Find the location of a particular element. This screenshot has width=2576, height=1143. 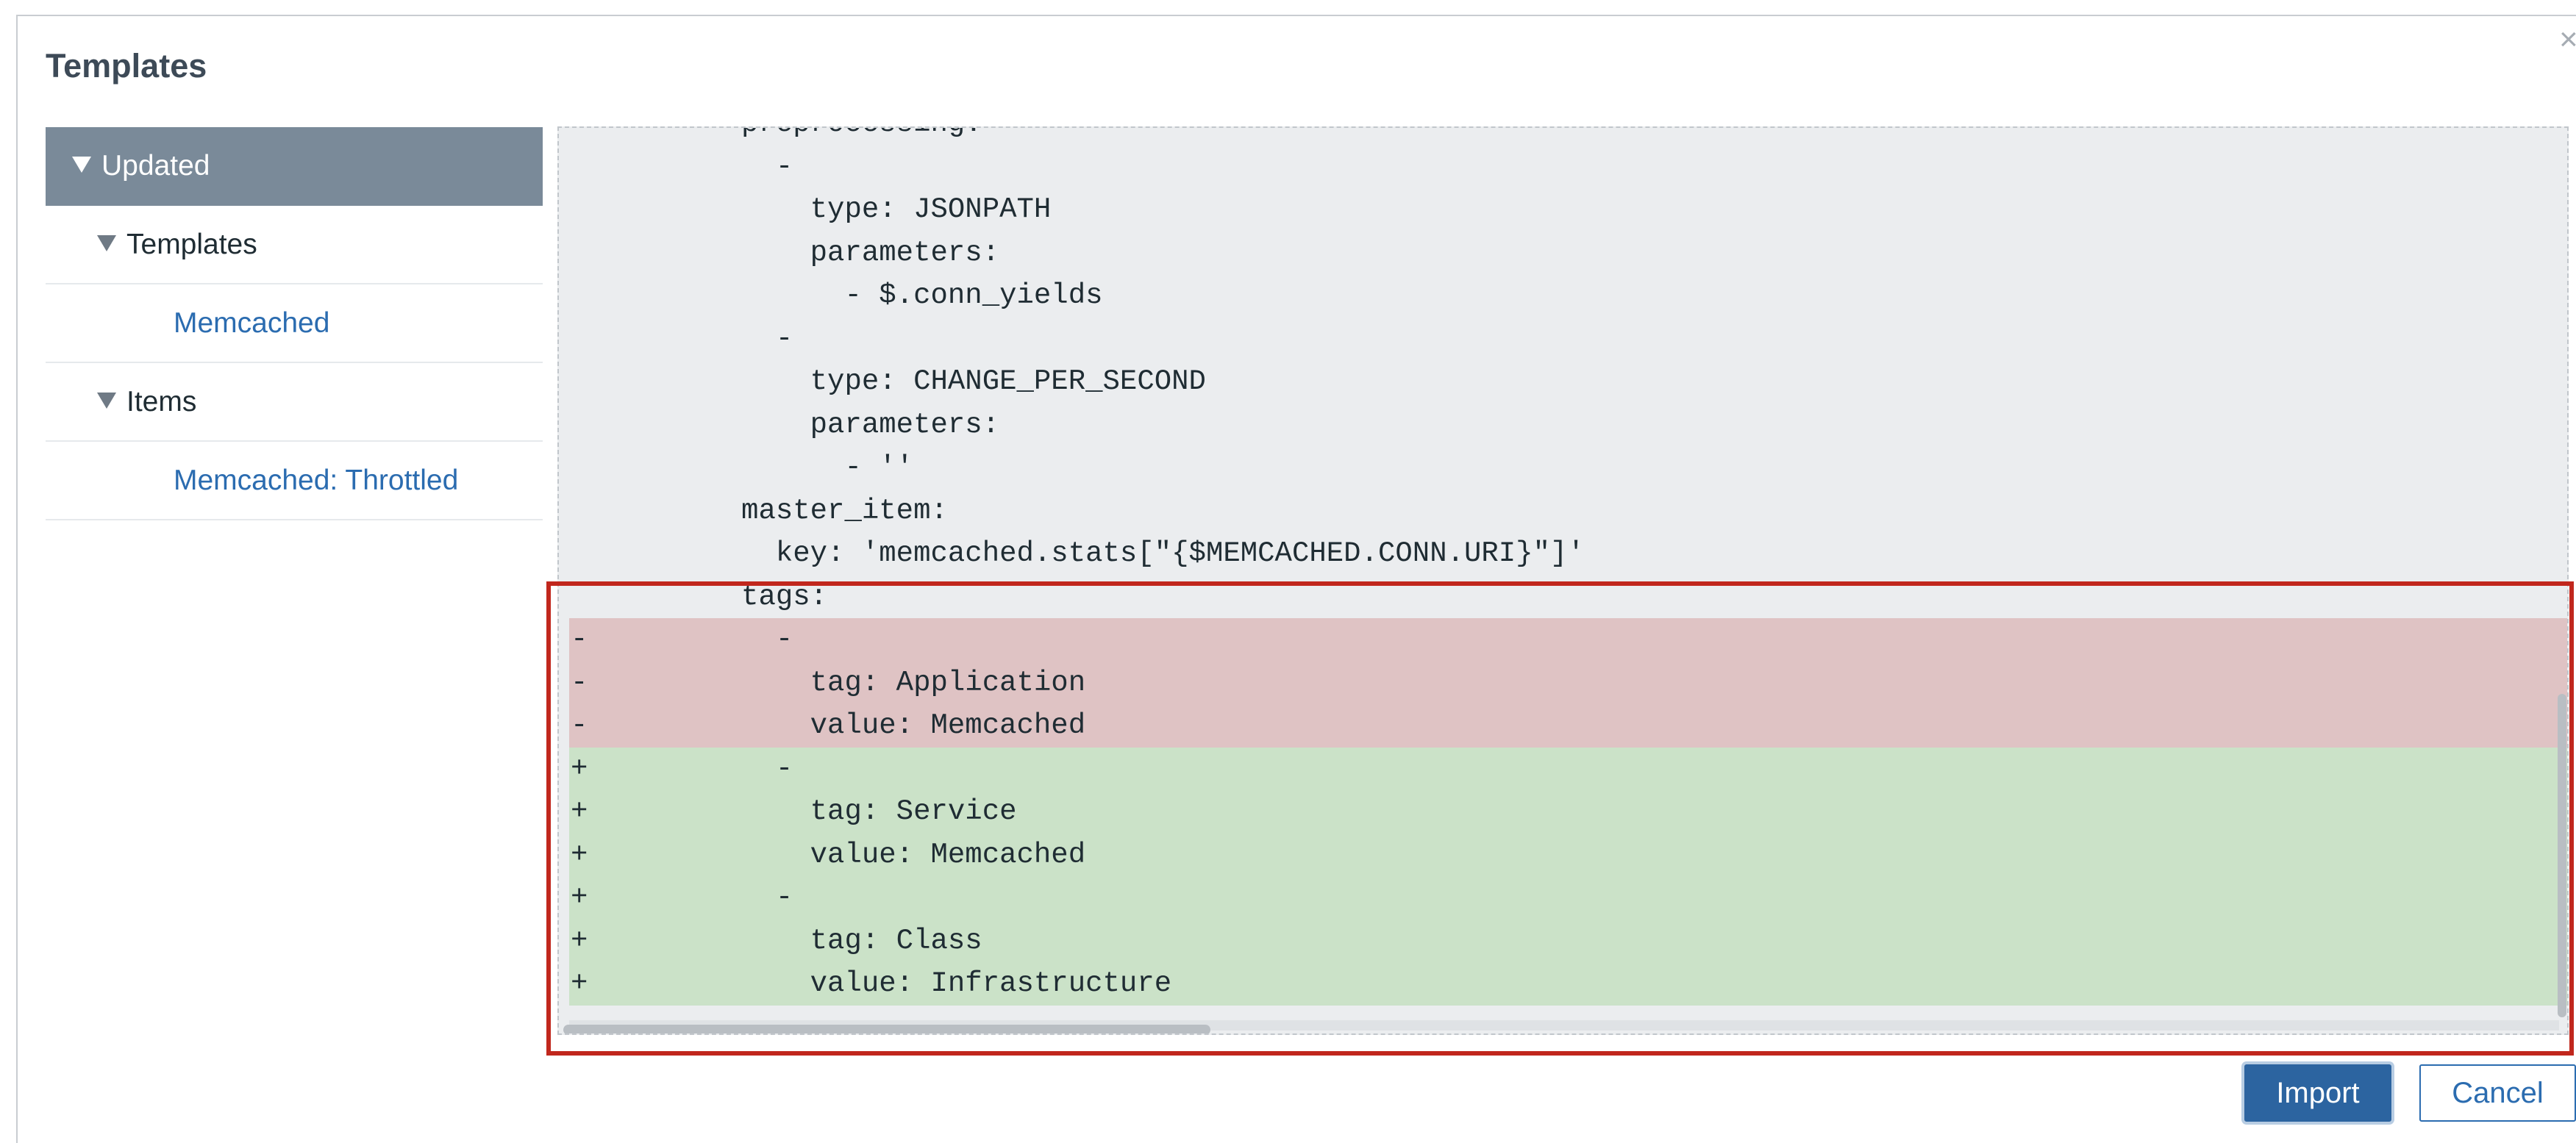

diff-line: - '' is located at coordinates (1568, 468).